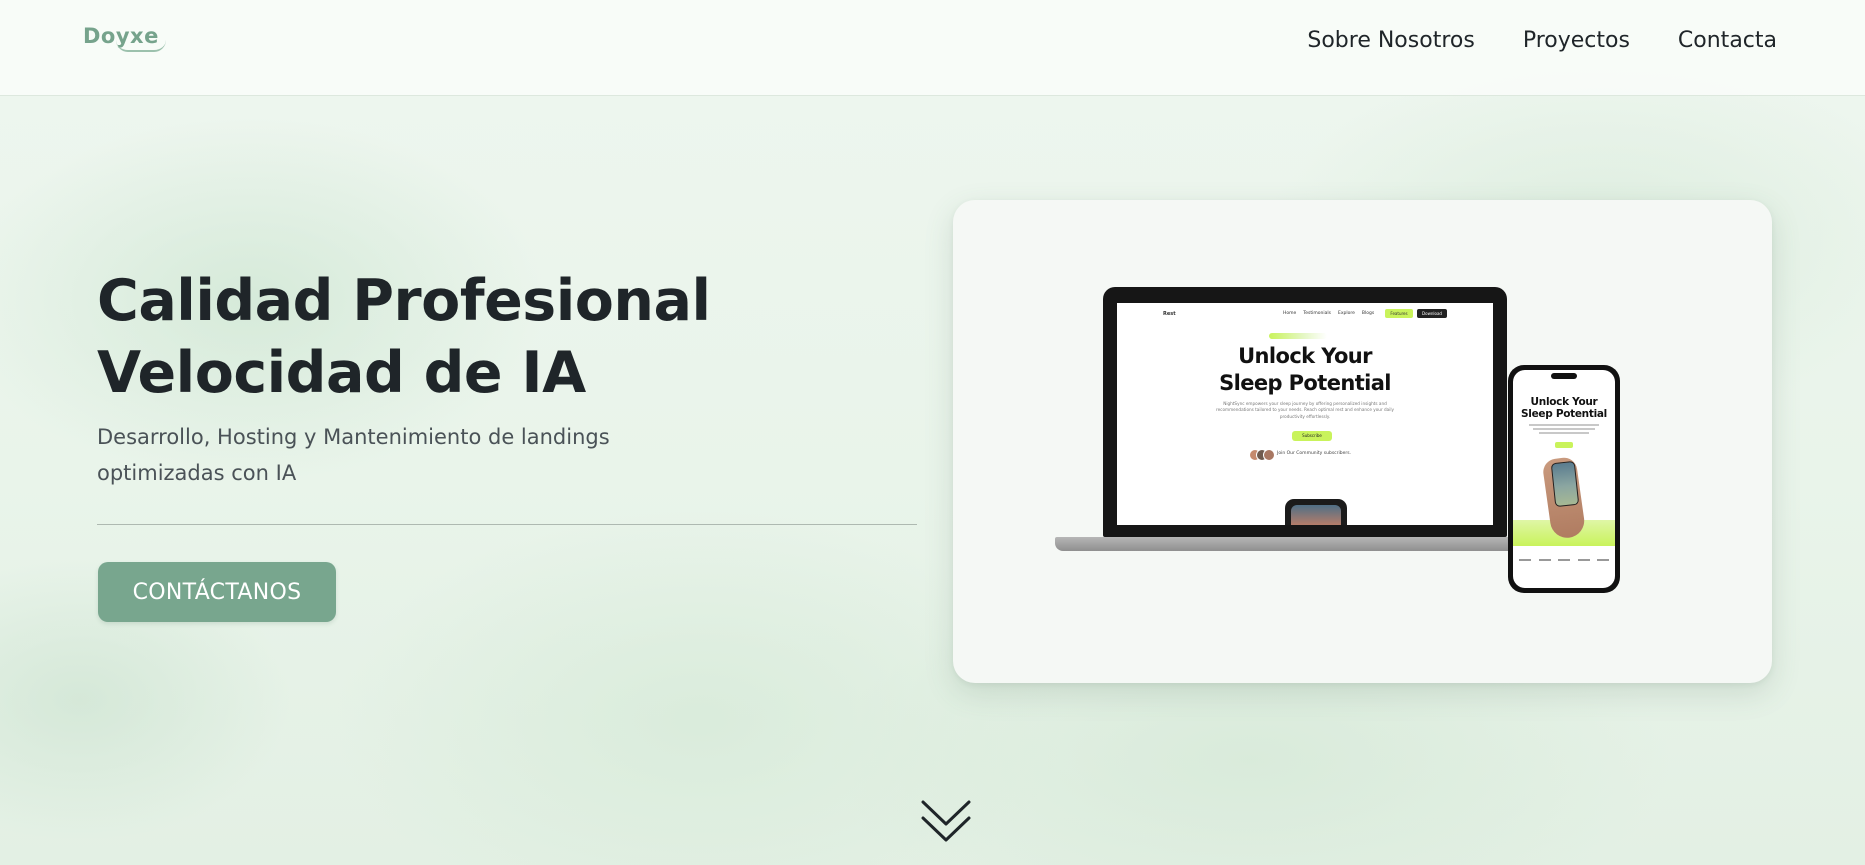 The width and height of the screenshot is (1865, 865). I want to click on mockup-embedded-phone-image, so click(1316, 512).